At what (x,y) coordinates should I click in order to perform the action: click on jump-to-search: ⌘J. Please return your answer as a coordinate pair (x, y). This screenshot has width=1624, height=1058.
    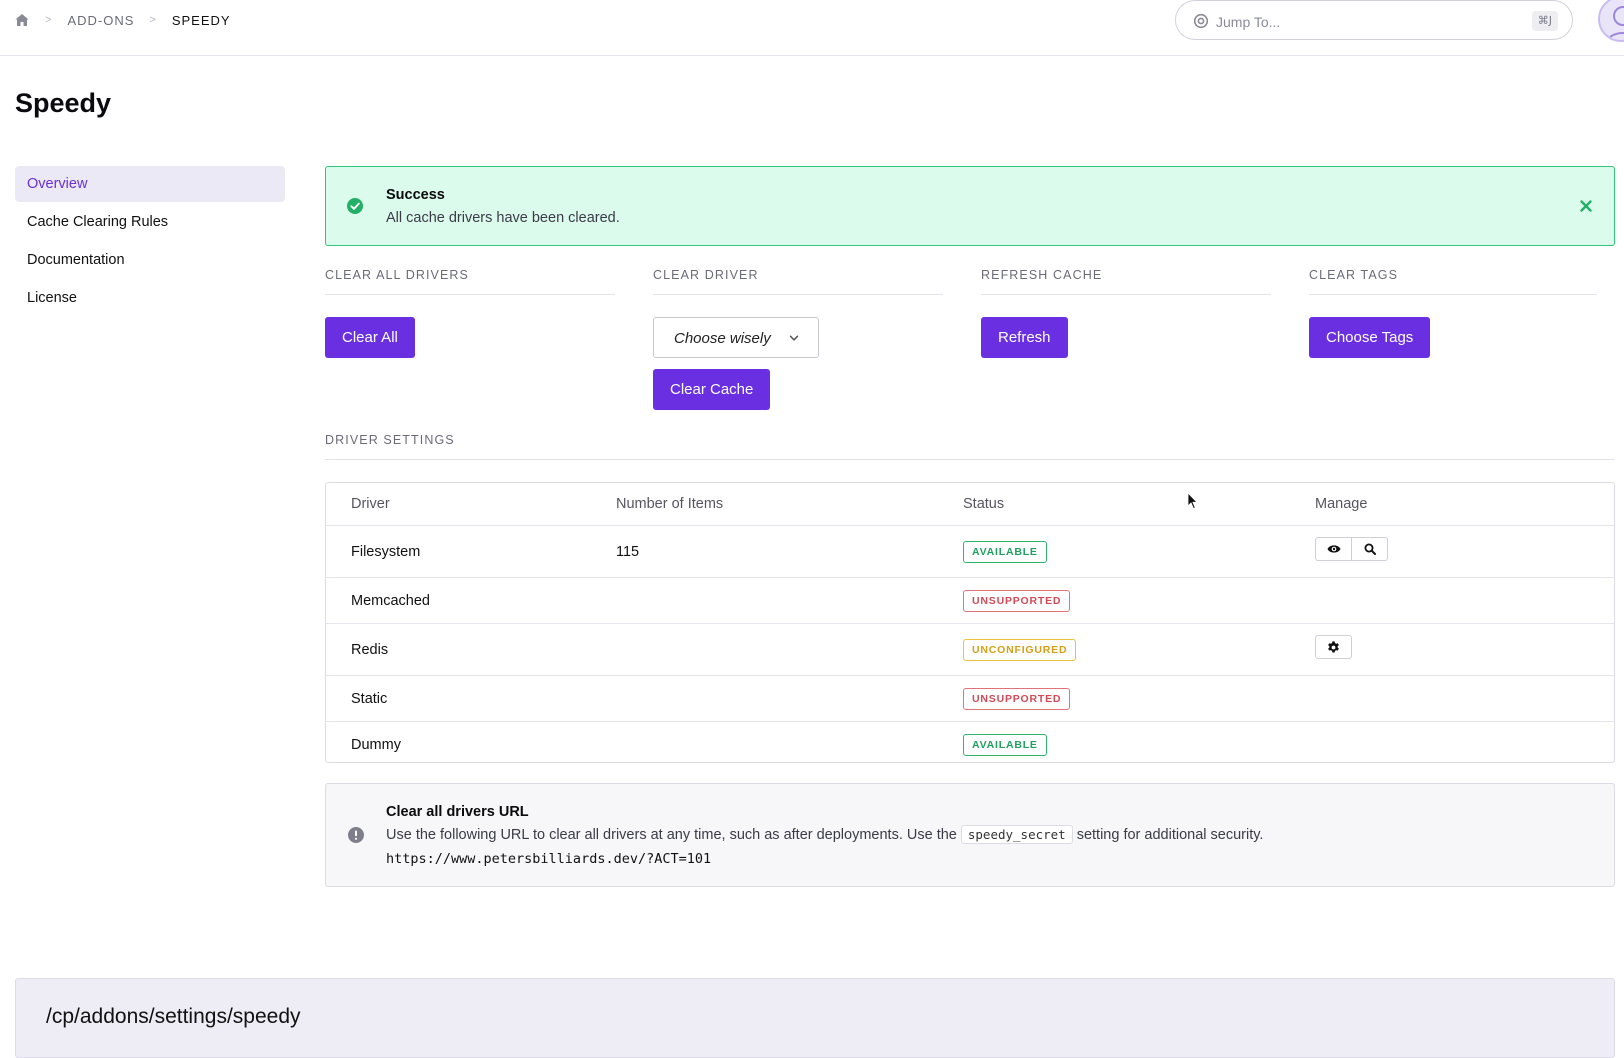
    Looking at the image, I should click on (1374, 20).